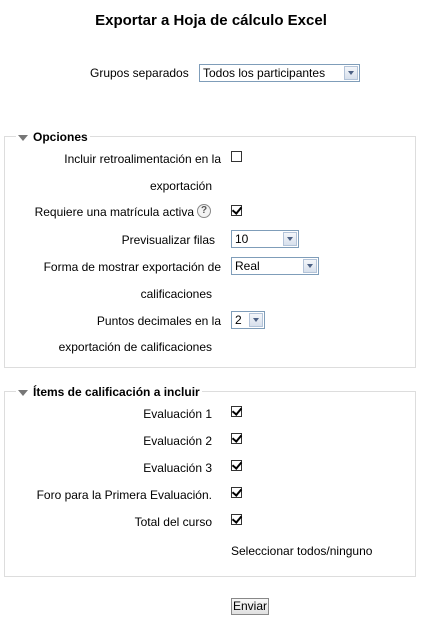 The height and width of the screenshot is (628, 422). Describe the element at coordinates (176, 294) in the screenshot. I see `display-type-label-line2: calificaciones` at that location.